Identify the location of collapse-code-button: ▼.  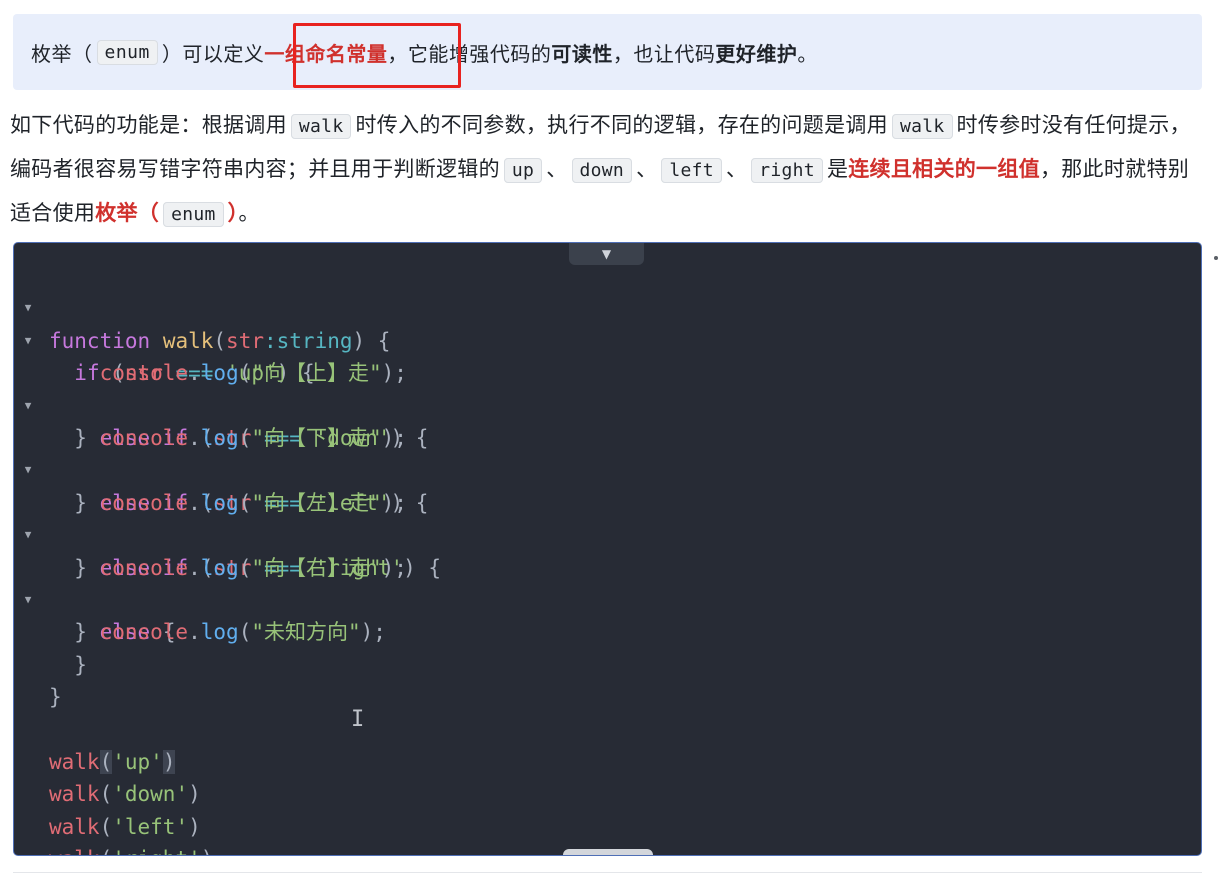
(606, 254).